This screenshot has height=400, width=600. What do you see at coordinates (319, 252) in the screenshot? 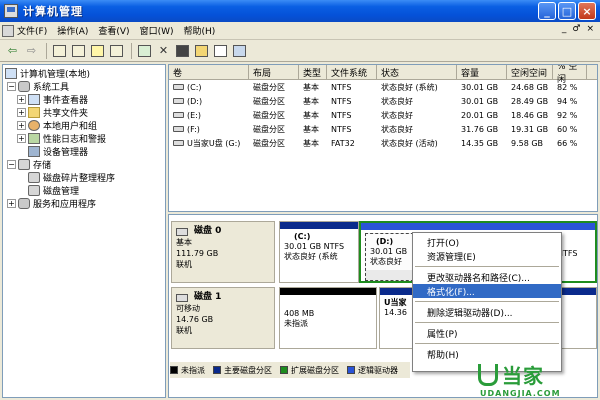
I see `partition-c: (C:) 30.01 GB NTFS 状态良好 (系统` at bounding box center [319, 252].